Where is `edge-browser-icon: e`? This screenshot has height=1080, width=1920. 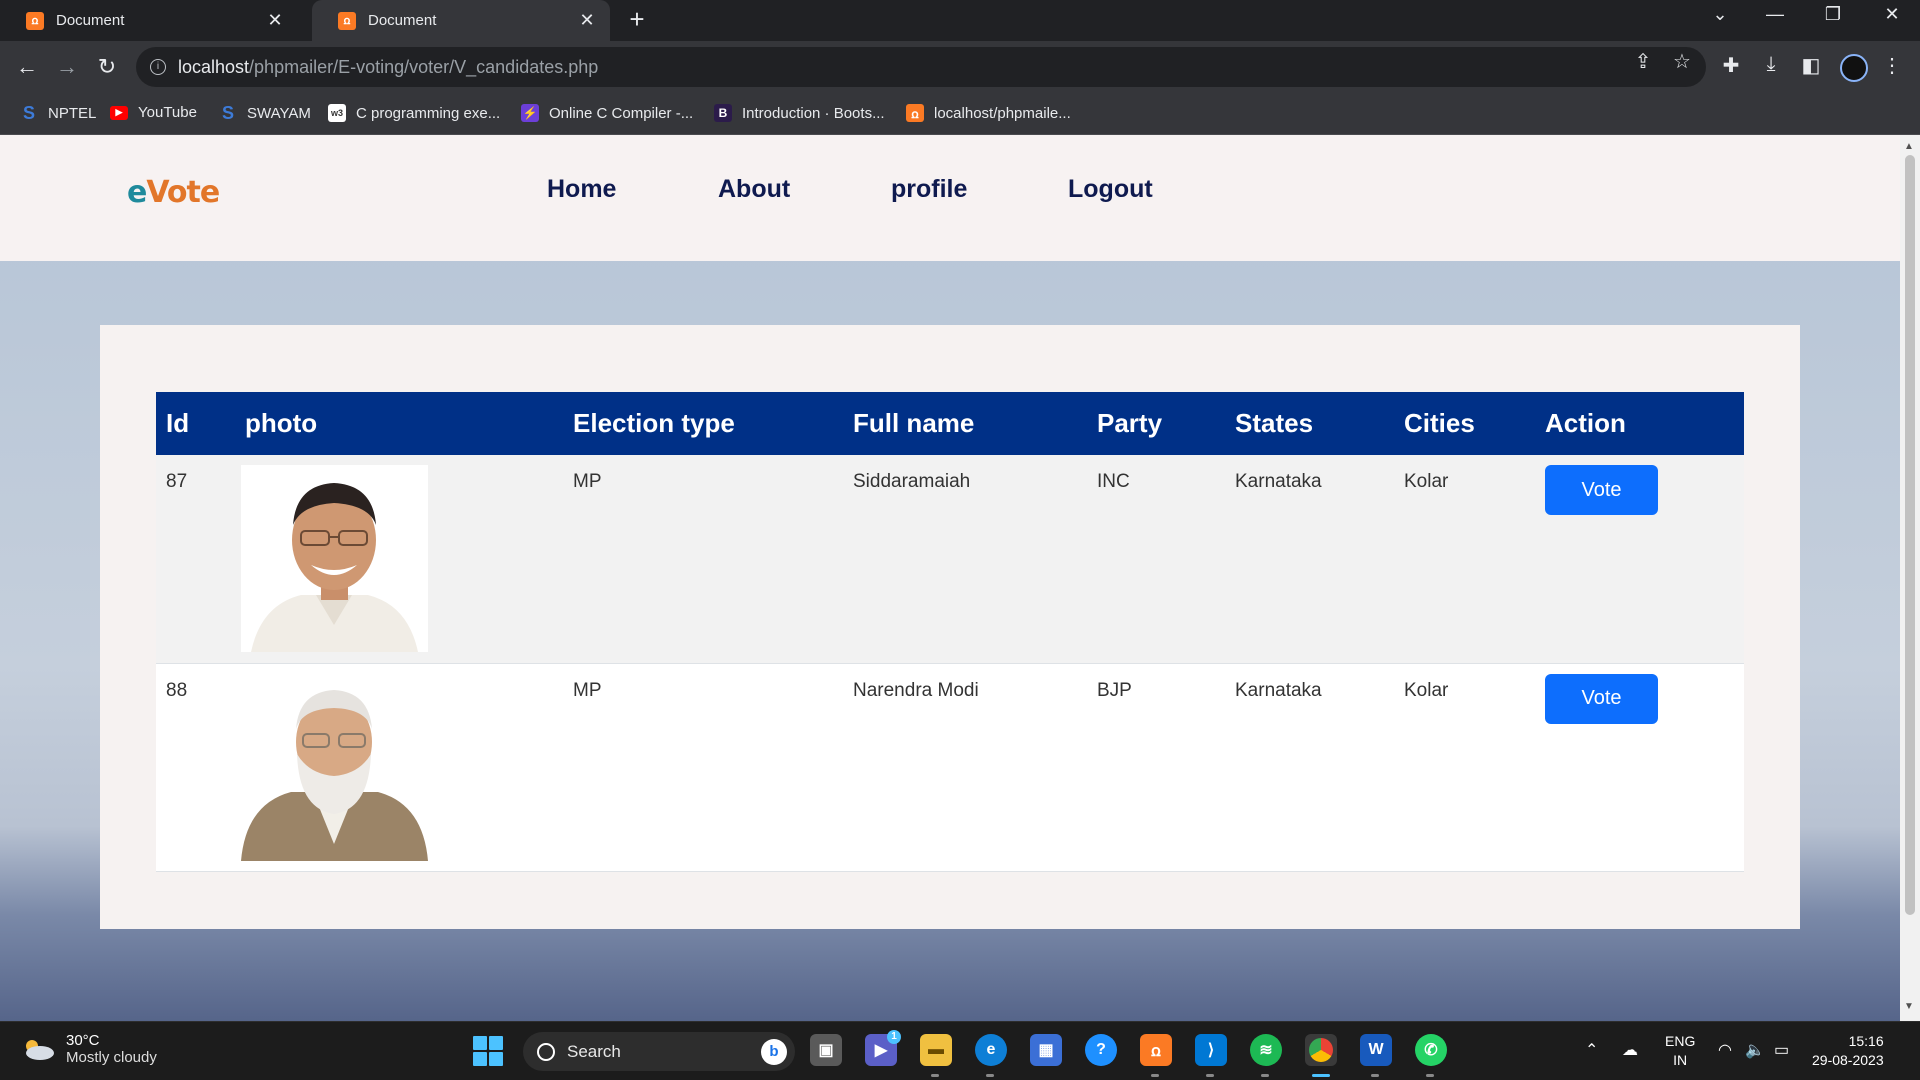 edge-browser-icon: e is located at coordinates (991, 1050).